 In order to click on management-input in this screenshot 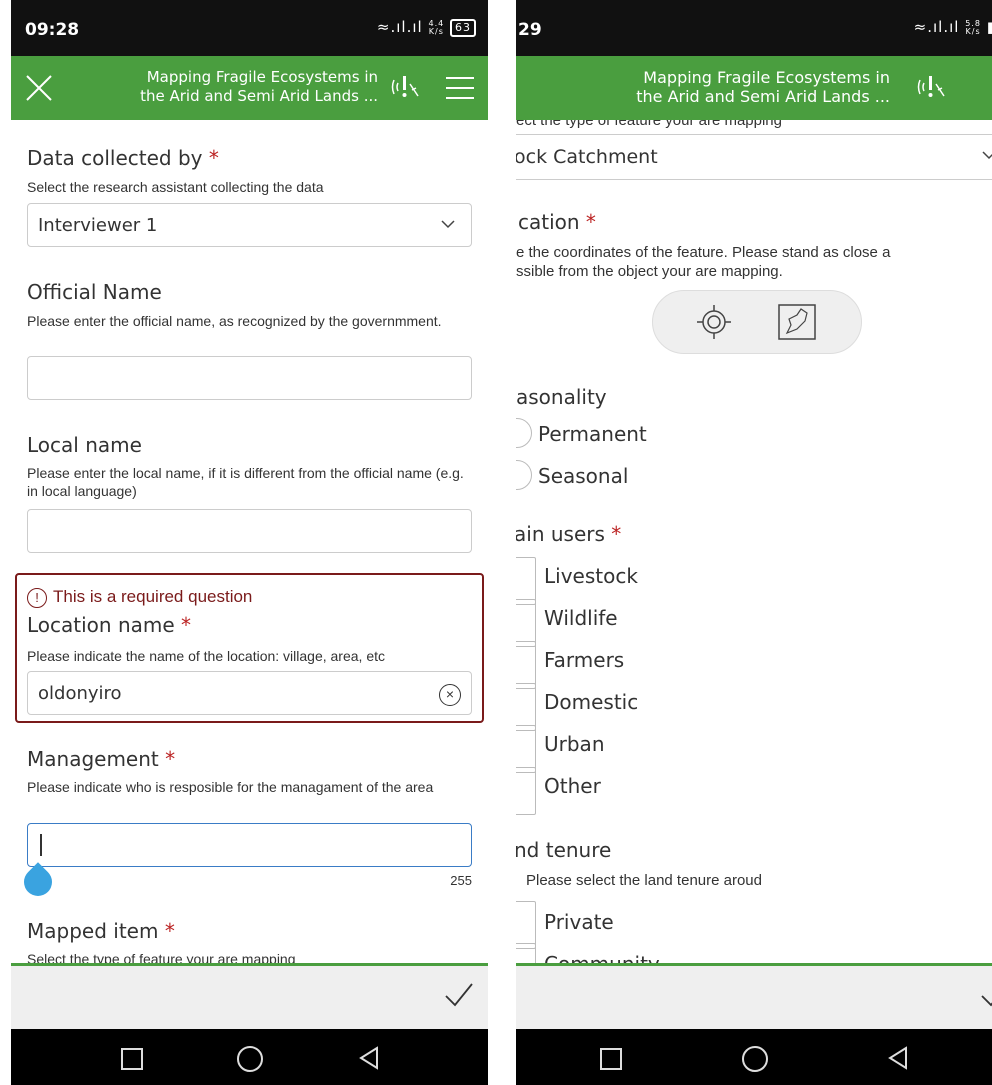, I will do `click(249, 845)`.